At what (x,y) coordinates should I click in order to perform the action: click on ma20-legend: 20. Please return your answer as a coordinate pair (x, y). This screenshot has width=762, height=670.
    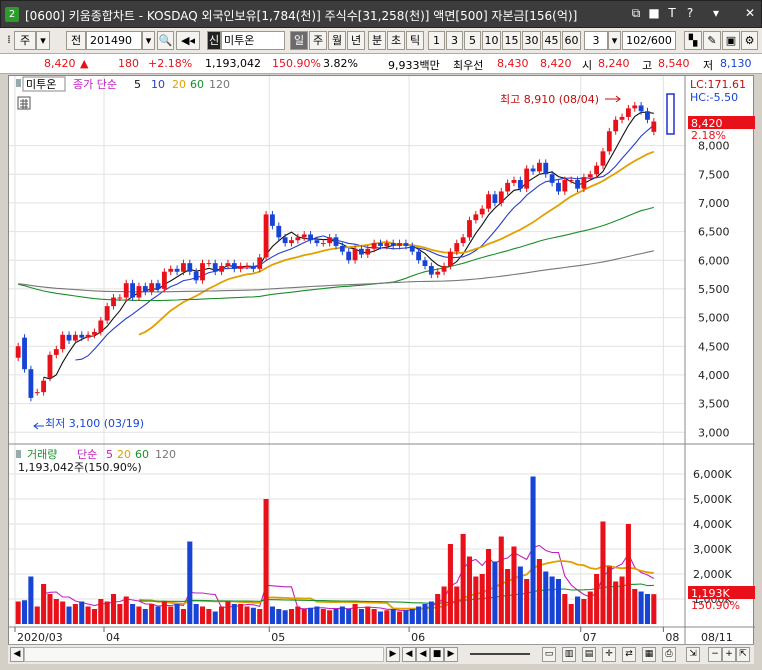
    Looking at the image, I should click on (179, 84).